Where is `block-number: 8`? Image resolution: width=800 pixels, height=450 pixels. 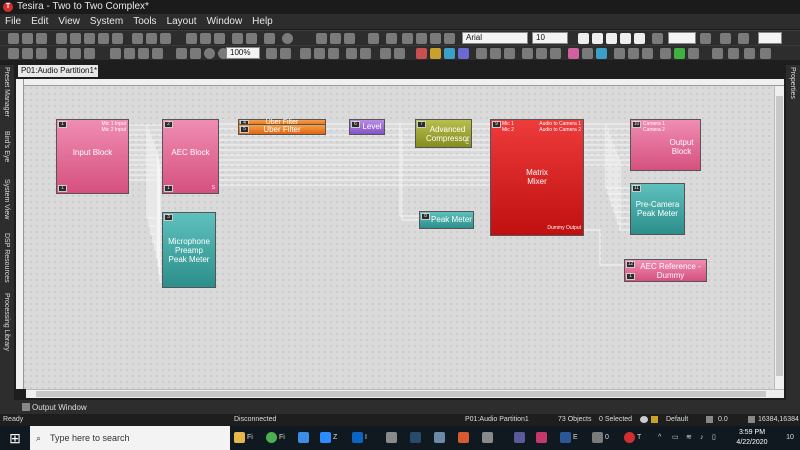 block-number: 8 is located at coordinates (425, 216).